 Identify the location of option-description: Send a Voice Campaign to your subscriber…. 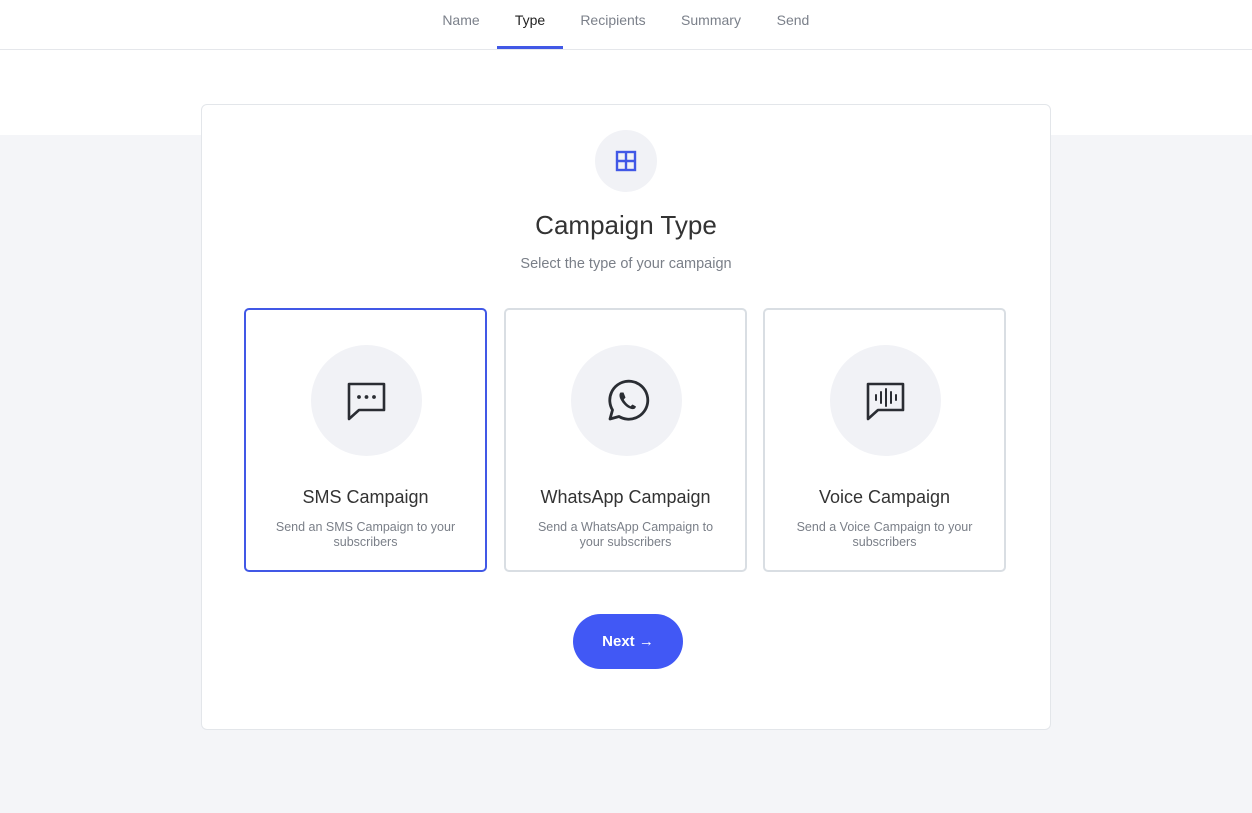
(884, 534).